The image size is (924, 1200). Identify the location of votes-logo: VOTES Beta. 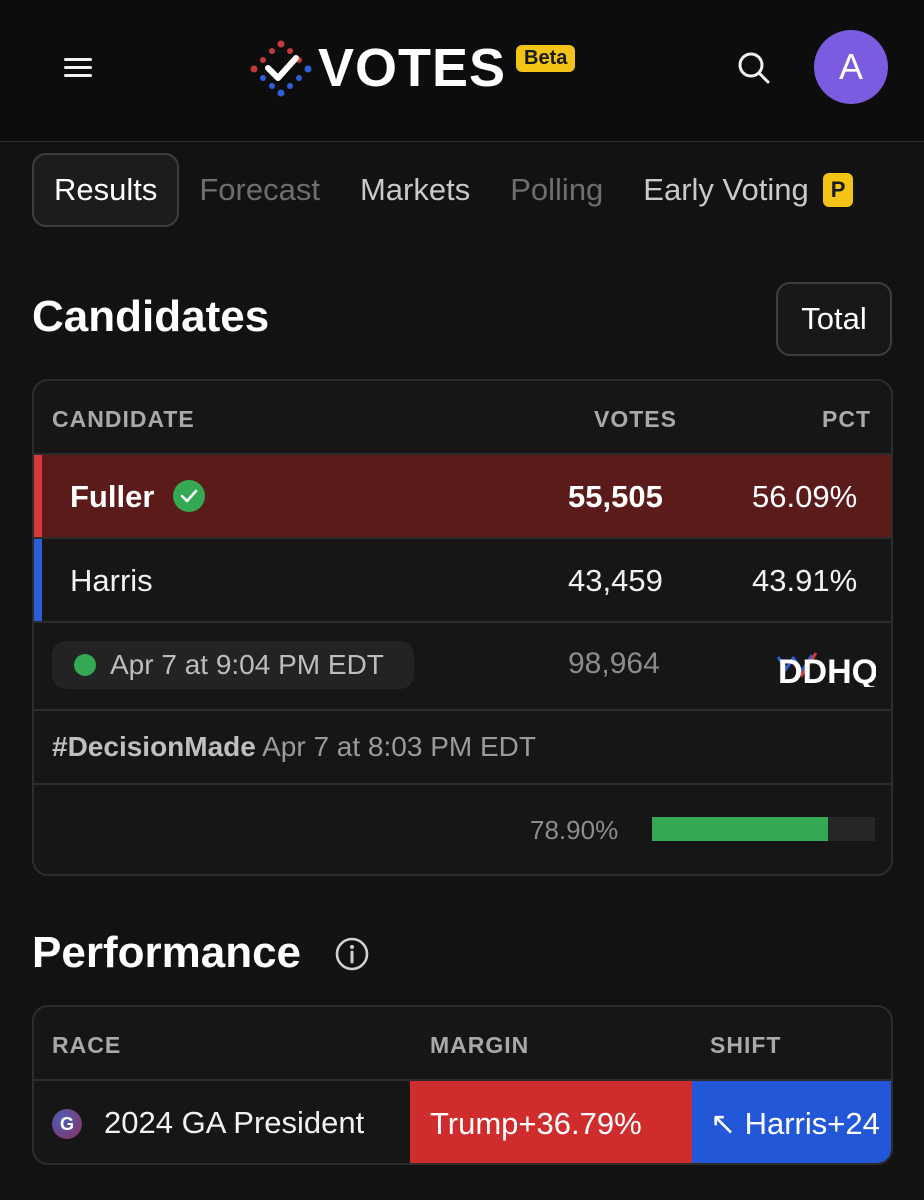
(412, 68).